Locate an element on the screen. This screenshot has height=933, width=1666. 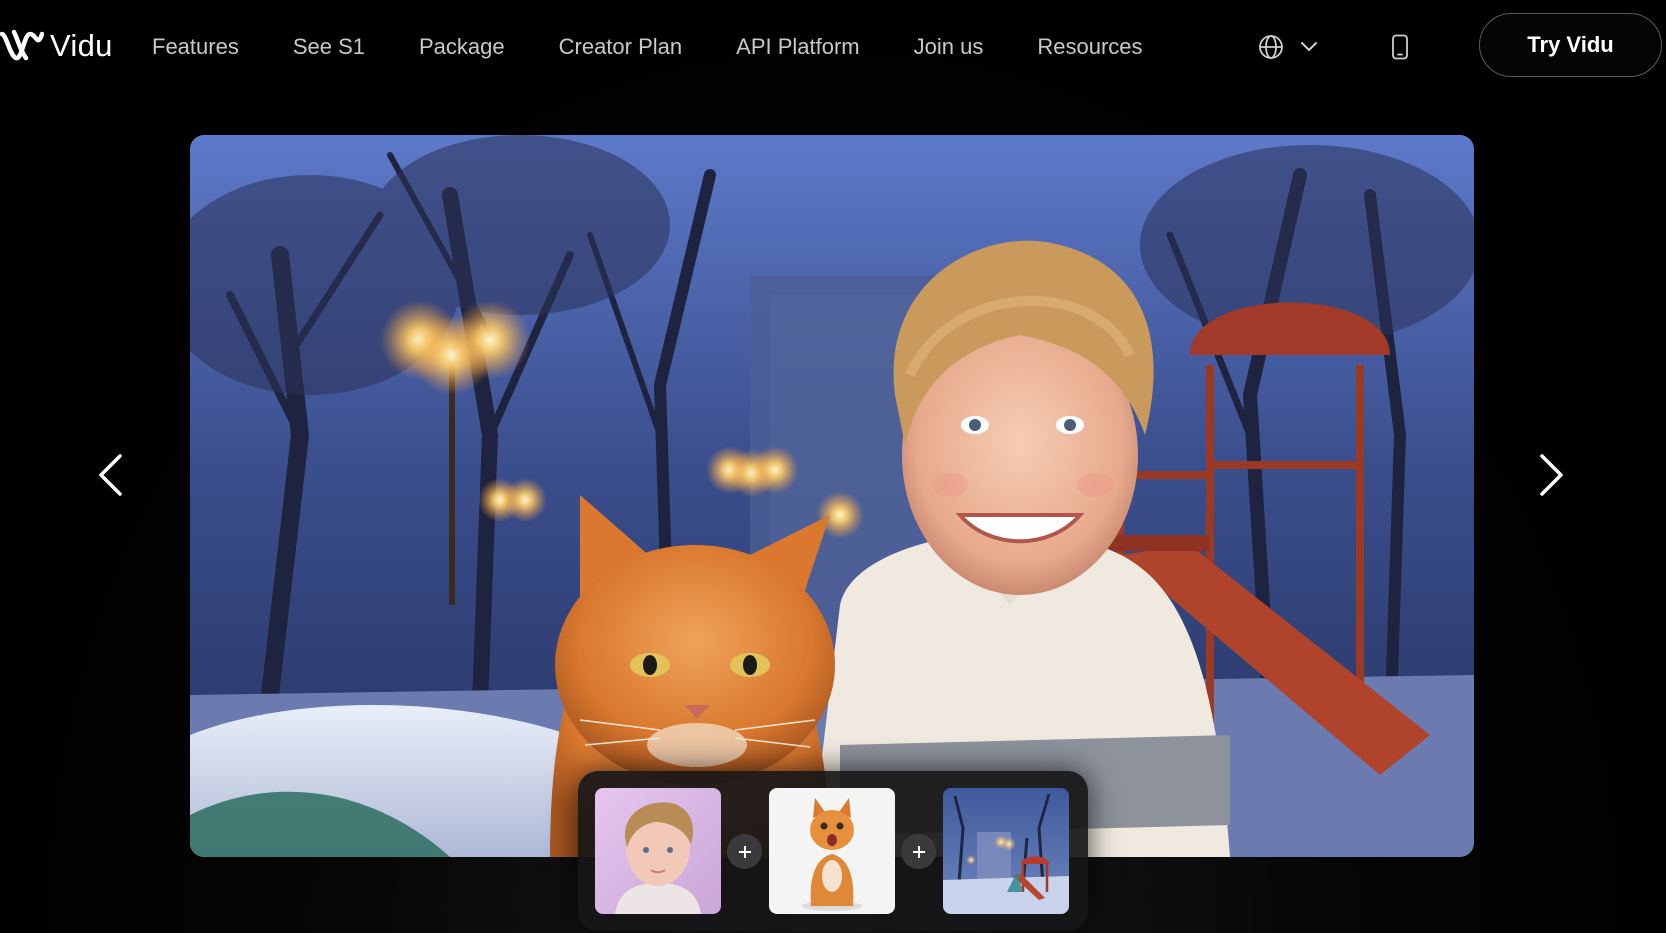
try-vidu-button: Try Vidu is located at coordinates (1570, 45).